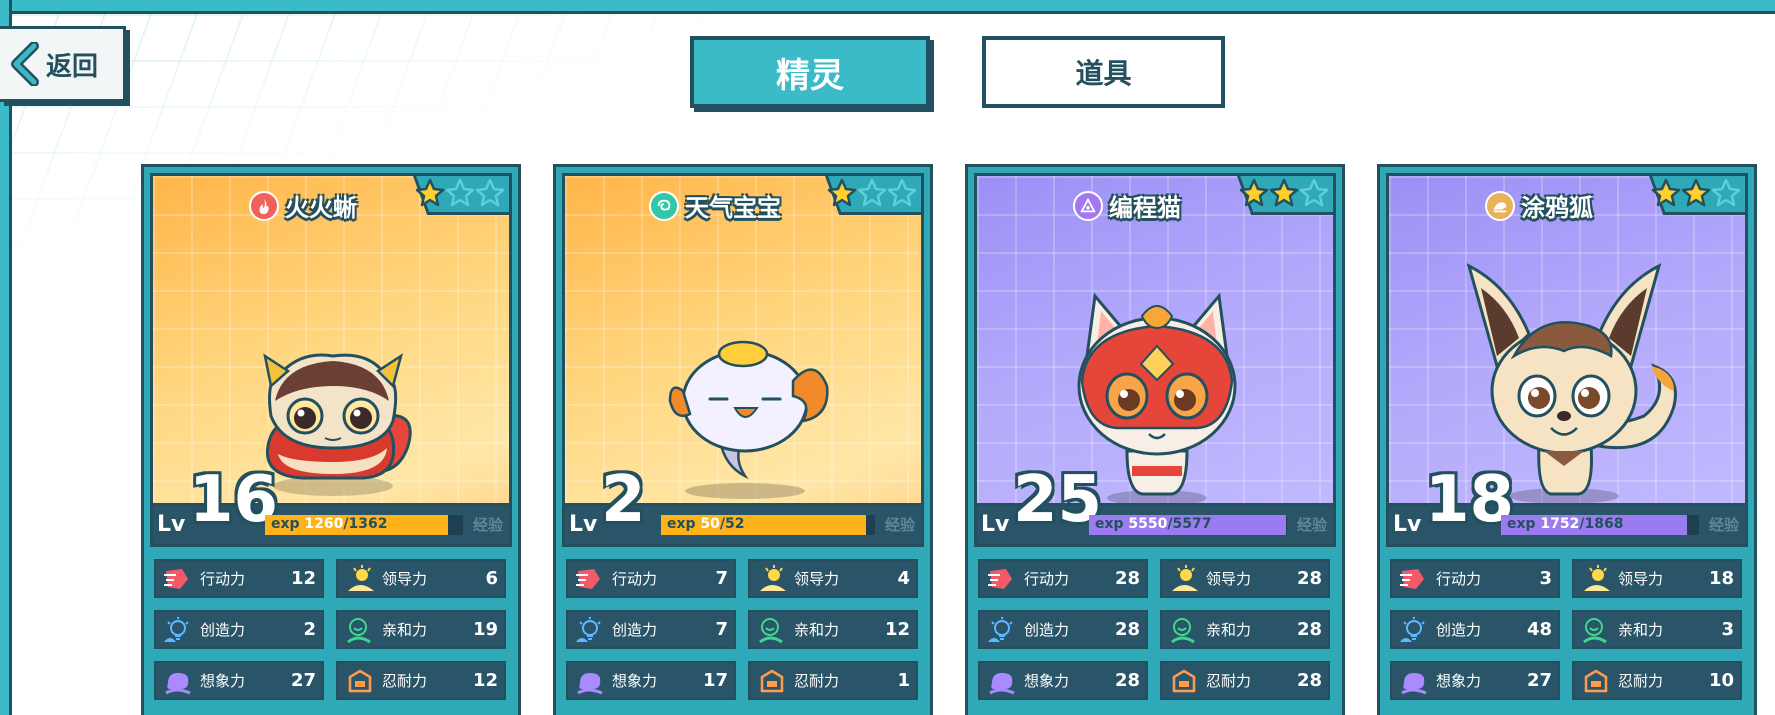 This screenshot has height=715, width=1775. Describe the element at coordinates (1127, 205) in the screenshot. I see `pet-name-row: 编程猫` at that location.